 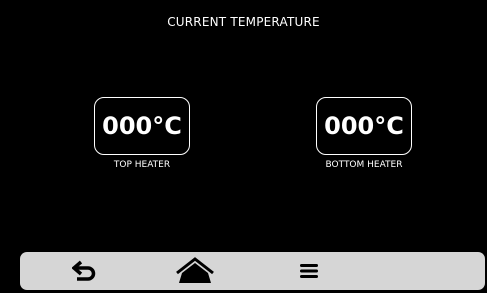 I want to click on back-button, so click(x=85, y=271).